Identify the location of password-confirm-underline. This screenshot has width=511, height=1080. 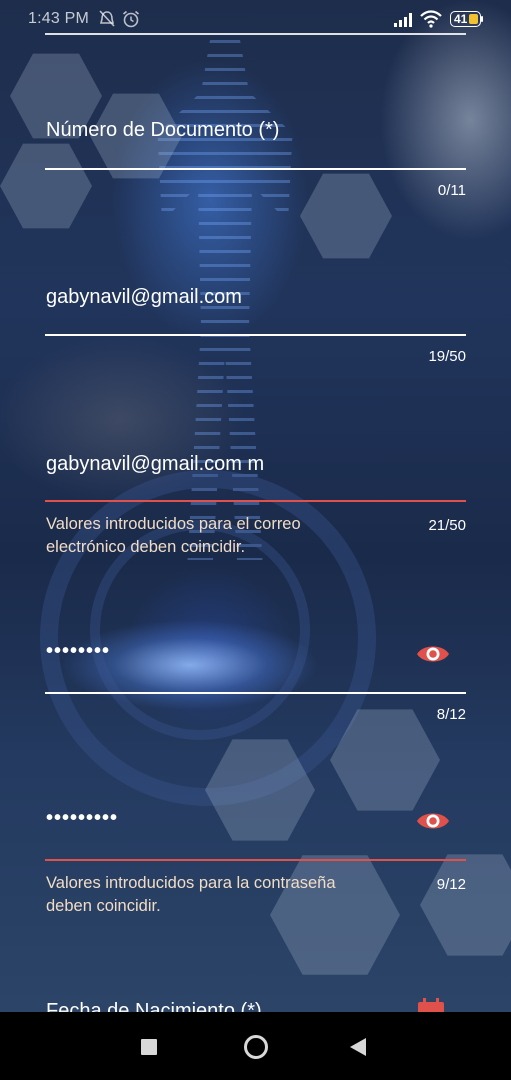
(255, 860).